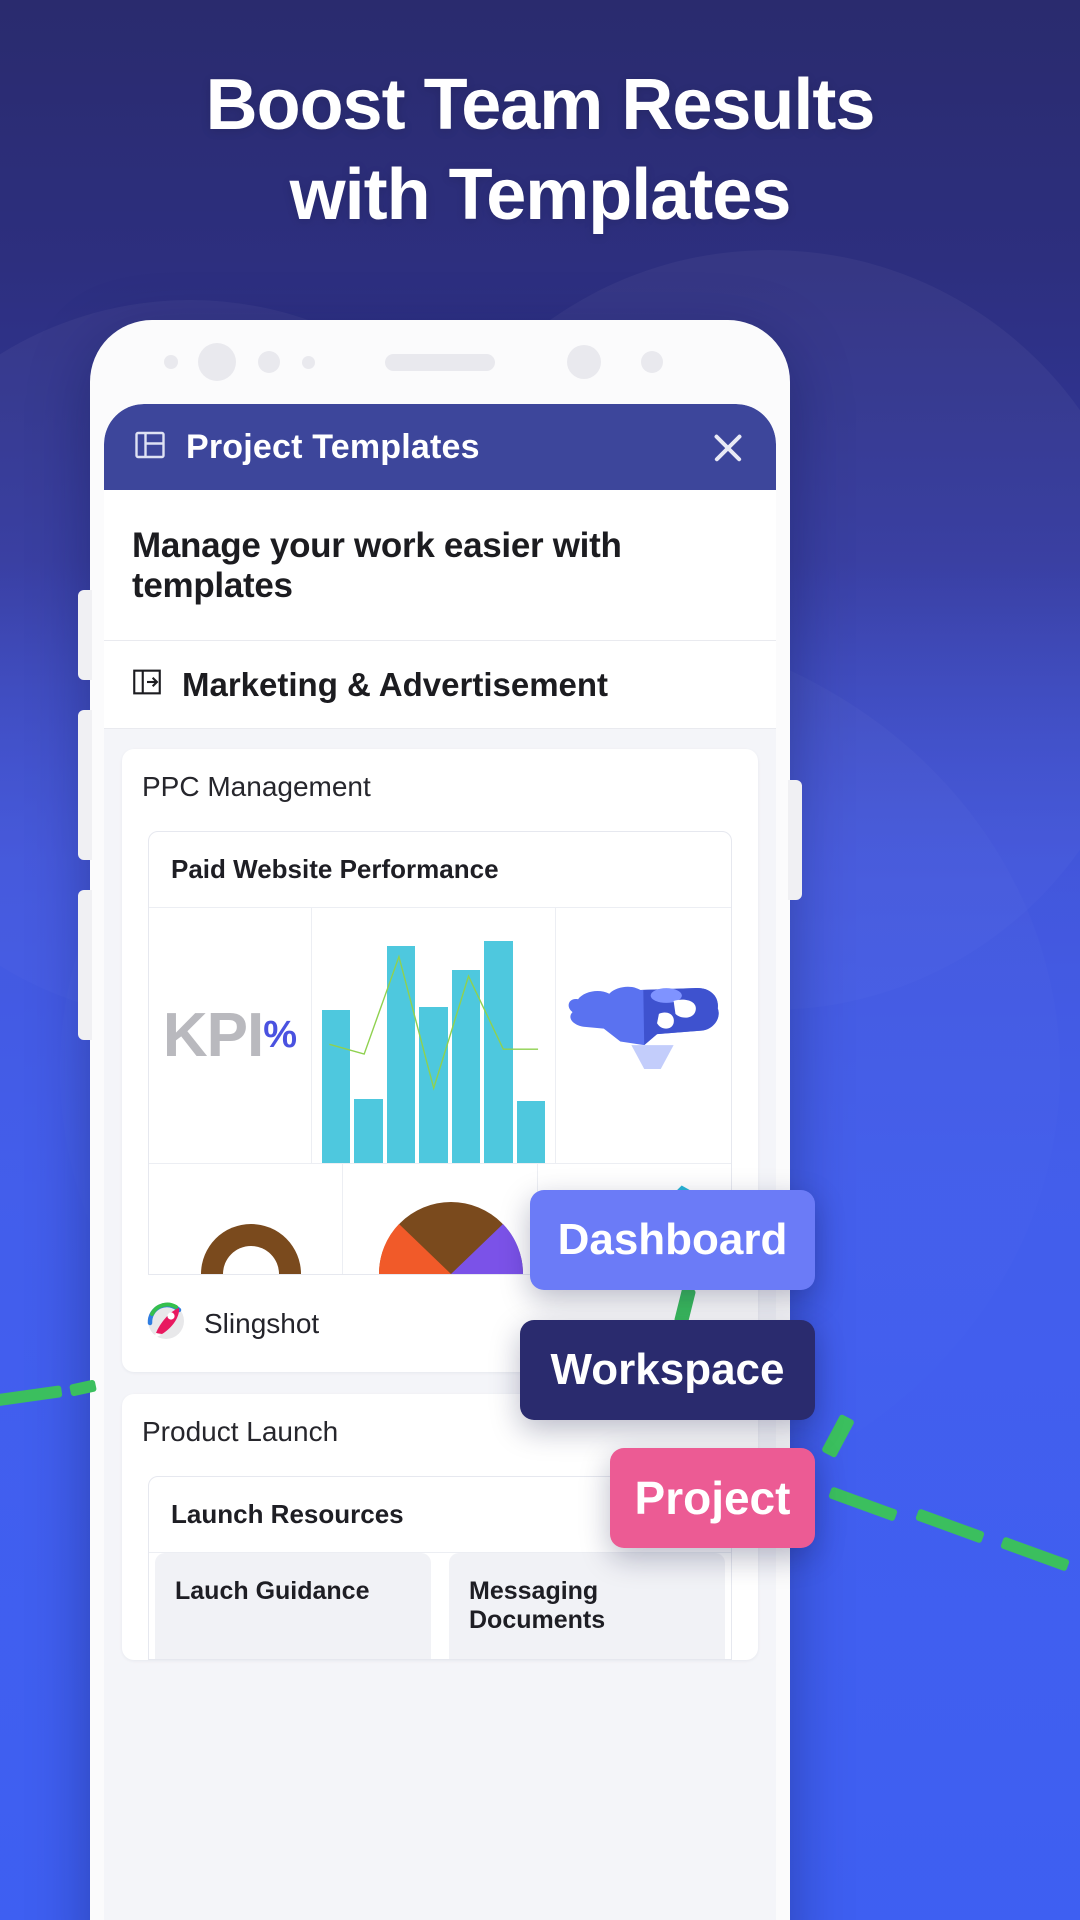 The image size is (1080, 1920). I want to click on earpiece-speaker, so click(440, 362).